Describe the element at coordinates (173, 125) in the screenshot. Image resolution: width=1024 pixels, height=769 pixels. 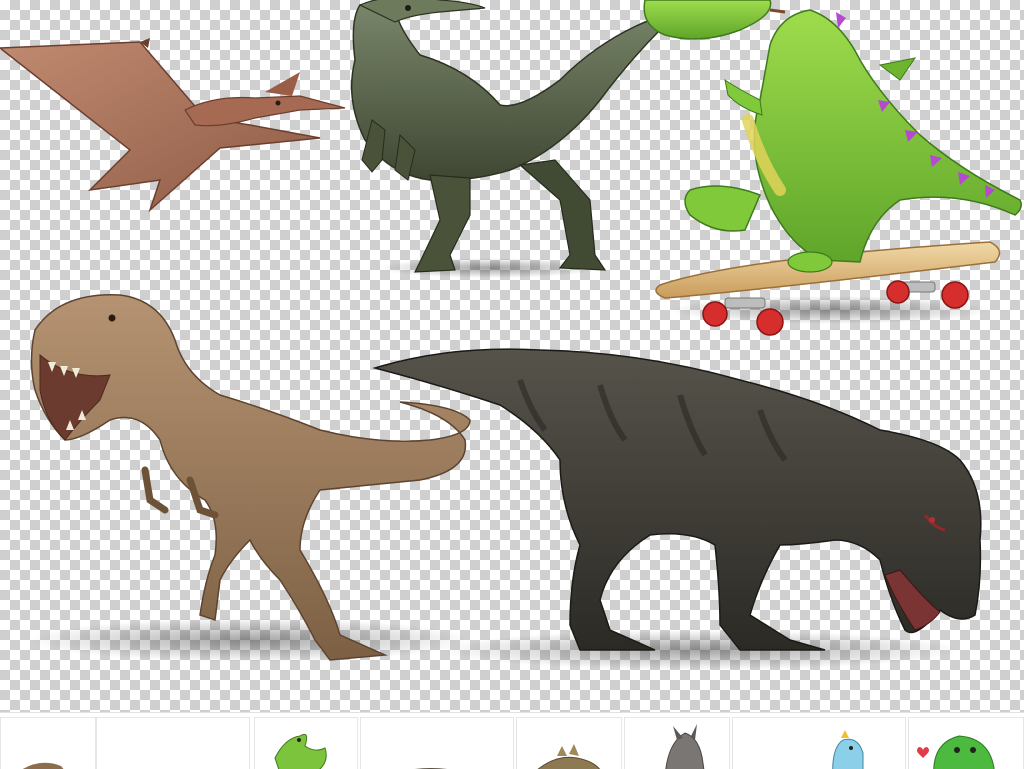
I see `pteranodon` at that location.